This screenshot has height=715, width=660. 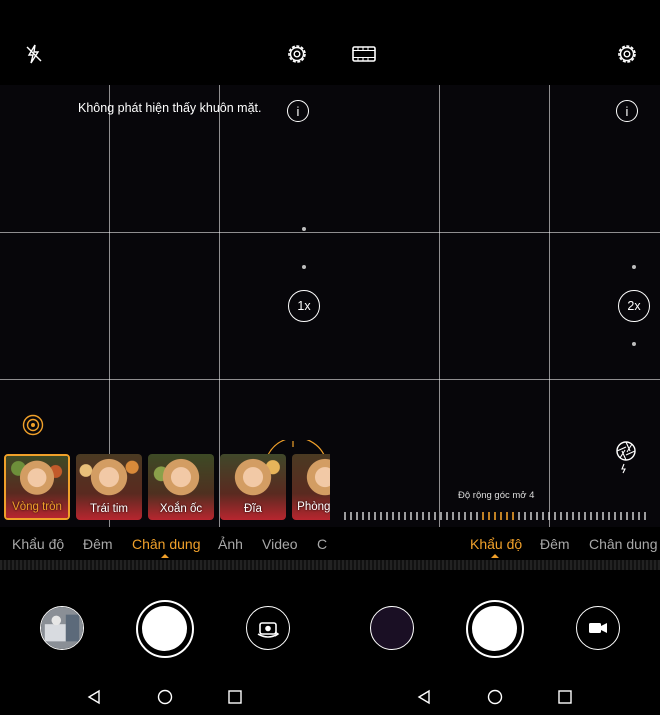 I want to click on effect-label: Phòng ánh, so click(x=313, y=507).